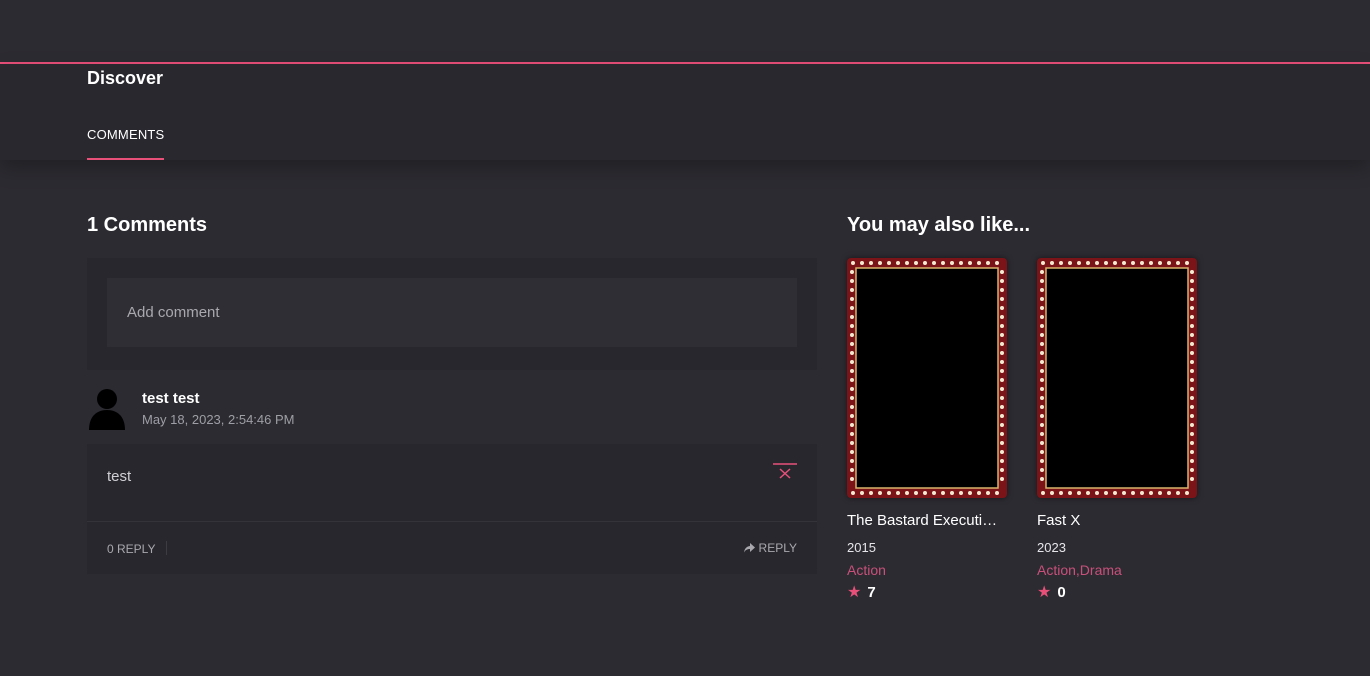 Image resolution: width=1370 pixels, height=676 pixels. I want to click on movie-rating: ★ 0, so click(1051, 592).